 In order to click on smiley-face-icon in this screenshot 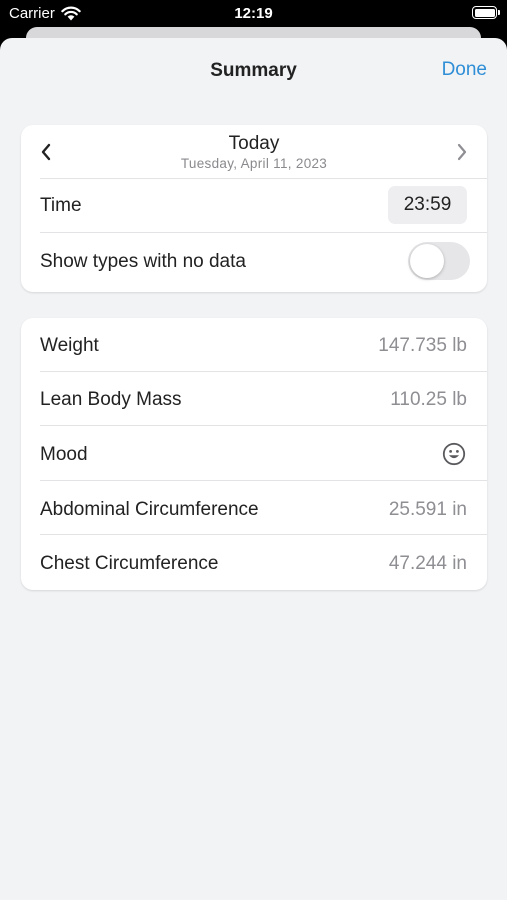, I will do `click(454, 454)`.